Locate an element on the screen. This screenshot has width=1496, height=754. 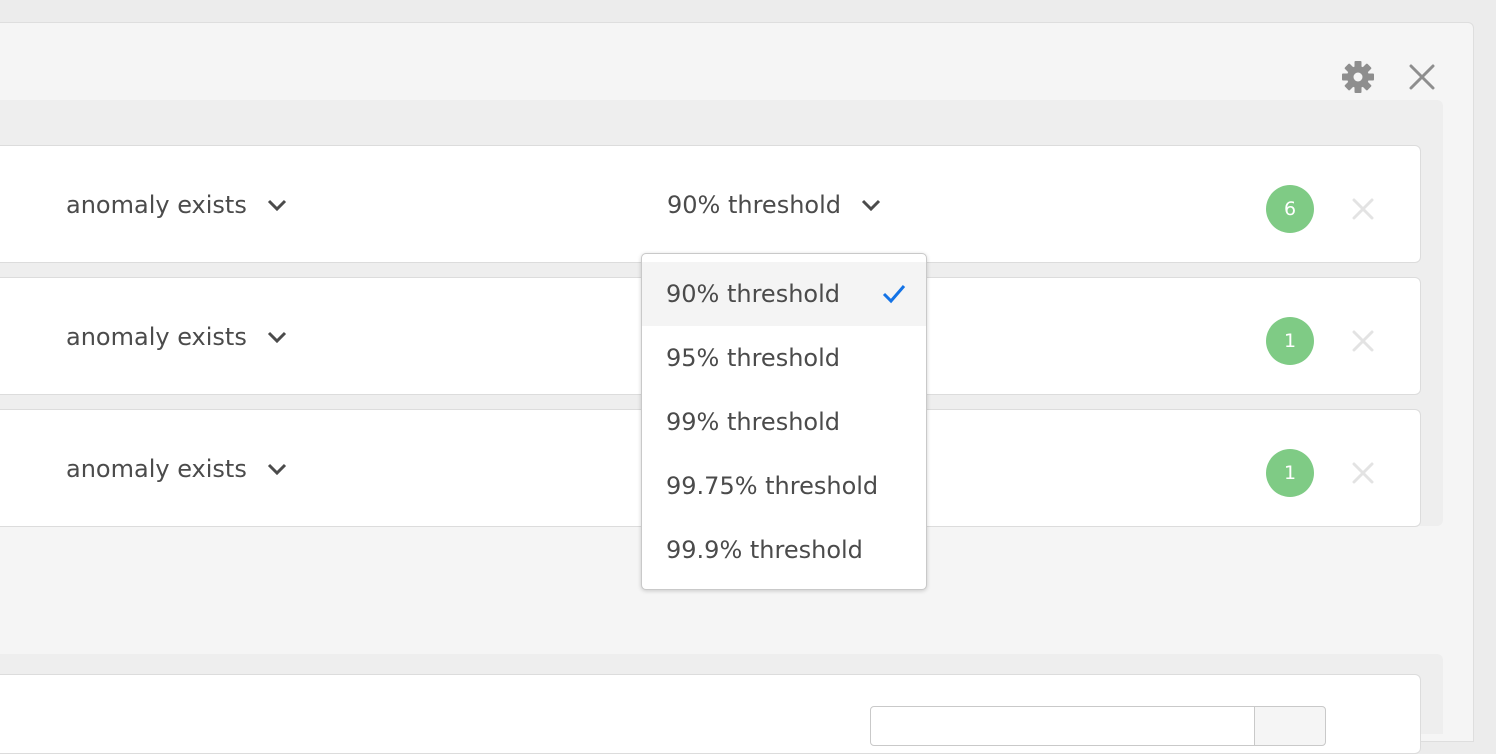
threshold-option-label: 99% threshold is located at coordinates (753, 422).